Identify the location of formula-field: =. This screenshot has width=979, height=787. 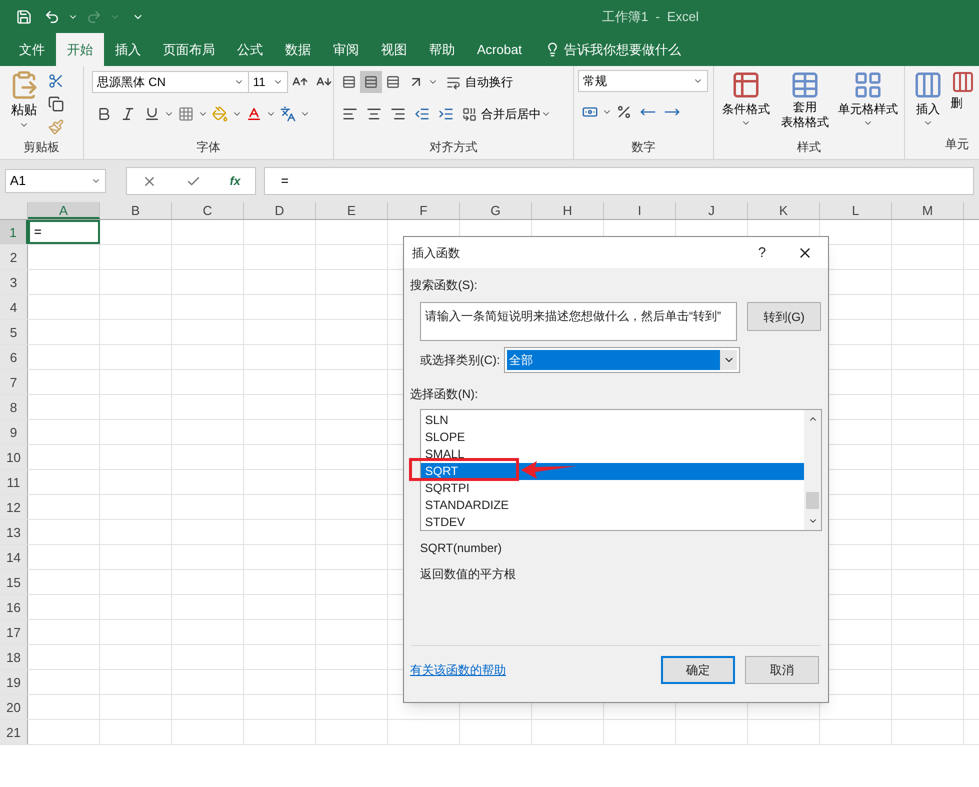
(619, 181).